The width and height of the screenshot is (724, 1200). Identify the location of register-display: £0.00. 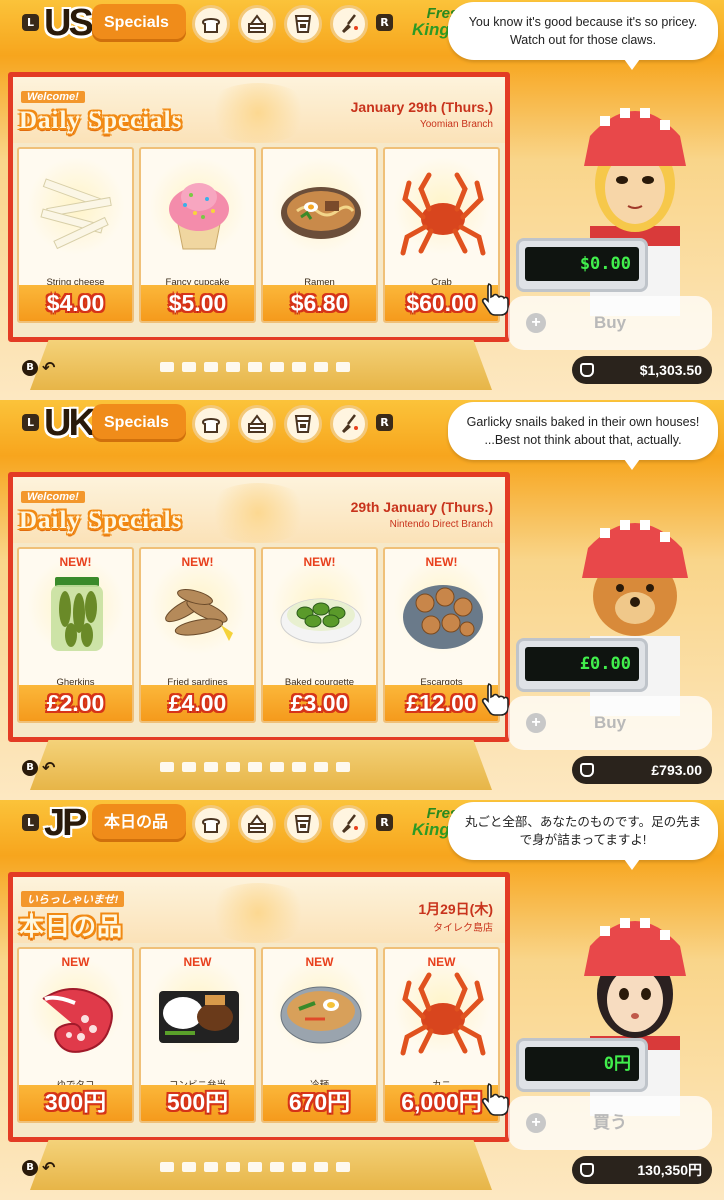
(582, 664).